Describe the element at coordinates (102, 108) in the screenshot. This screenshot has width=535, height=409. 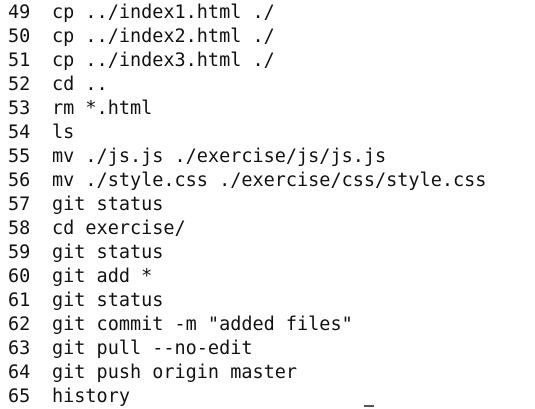
I see `command-text: rm *.html` at that location.